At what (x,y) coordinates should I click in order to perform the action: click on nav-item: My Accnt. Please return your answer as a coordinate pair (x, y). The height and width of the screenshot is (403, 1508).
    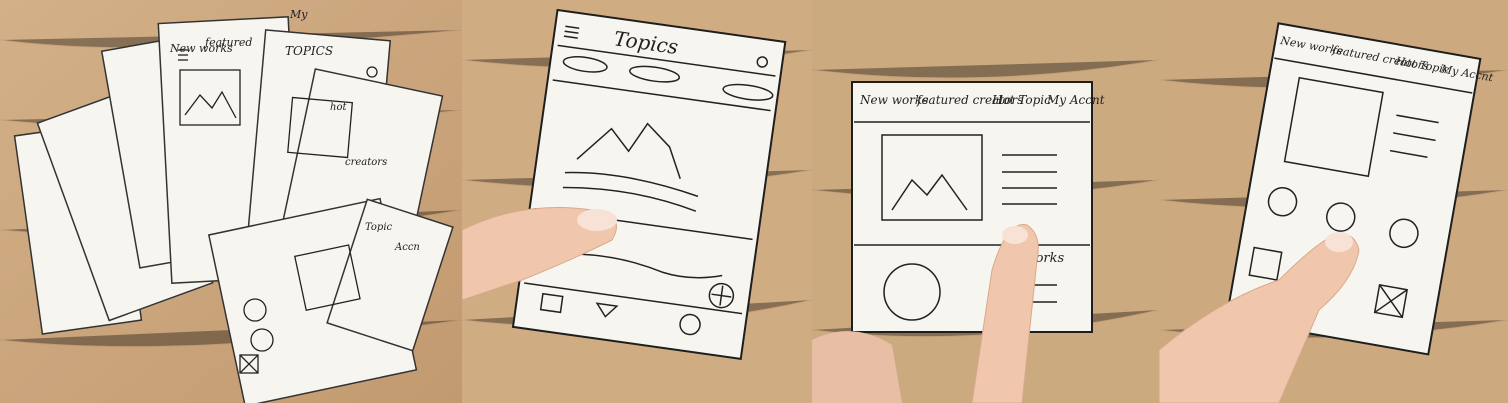
    Looking at the image, I should click on (1075, 100).